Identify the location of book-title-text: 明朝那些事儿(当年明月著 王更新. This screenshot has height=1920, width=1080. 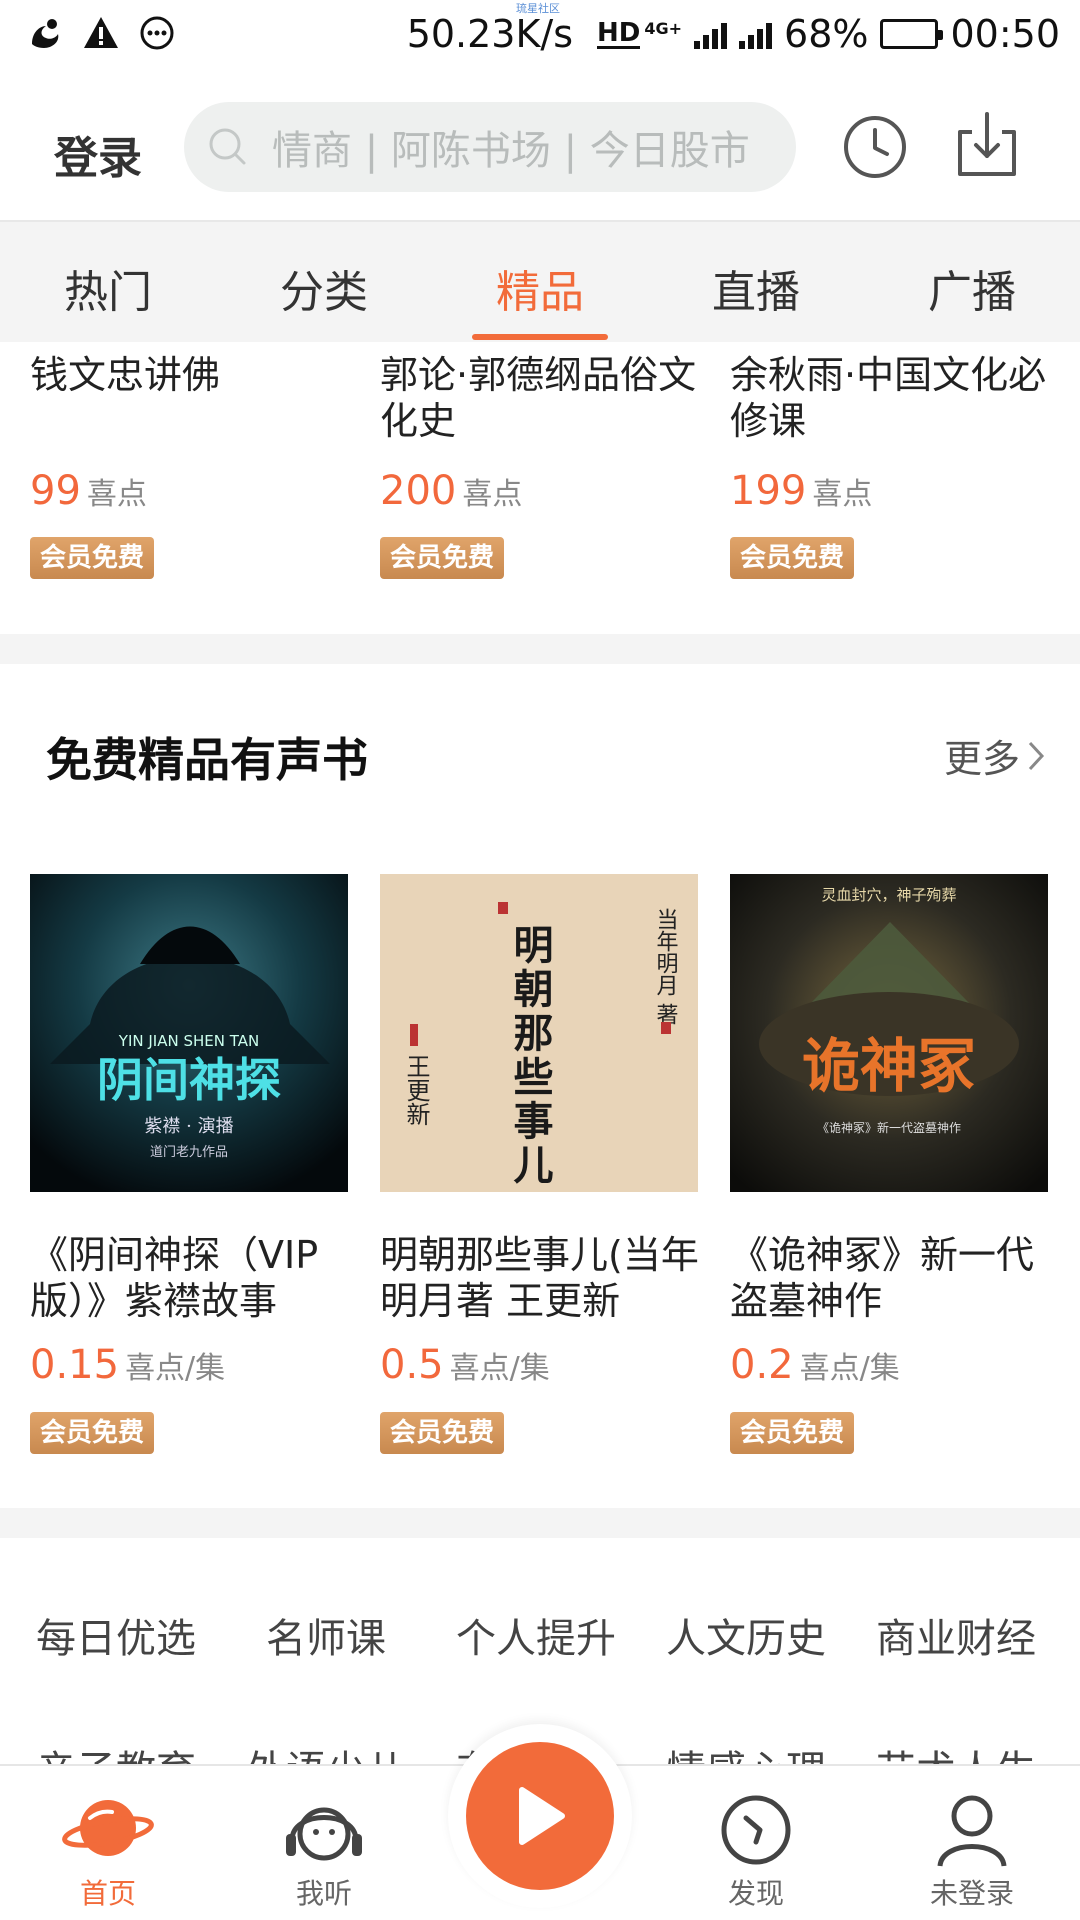
(539, 1278).